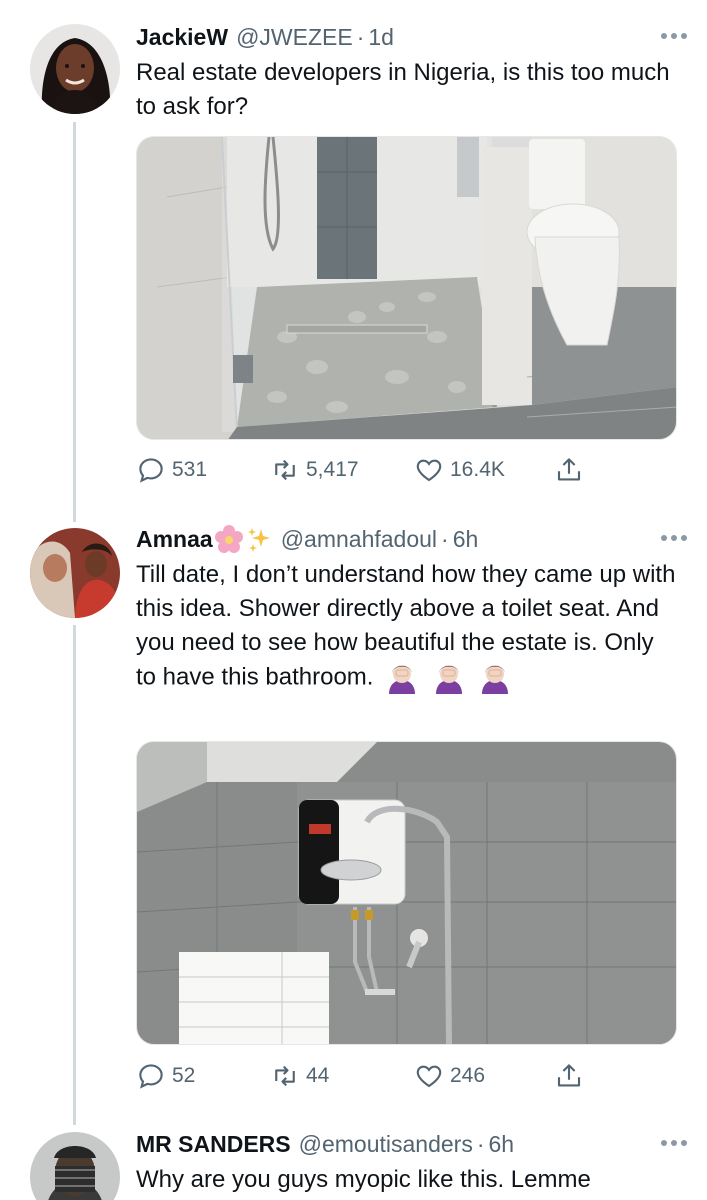 This screenshot has width=707, height=1200. Describe the element at coordinates (259, 539) in the screenshot. I see `sparkles-icon` at that location.